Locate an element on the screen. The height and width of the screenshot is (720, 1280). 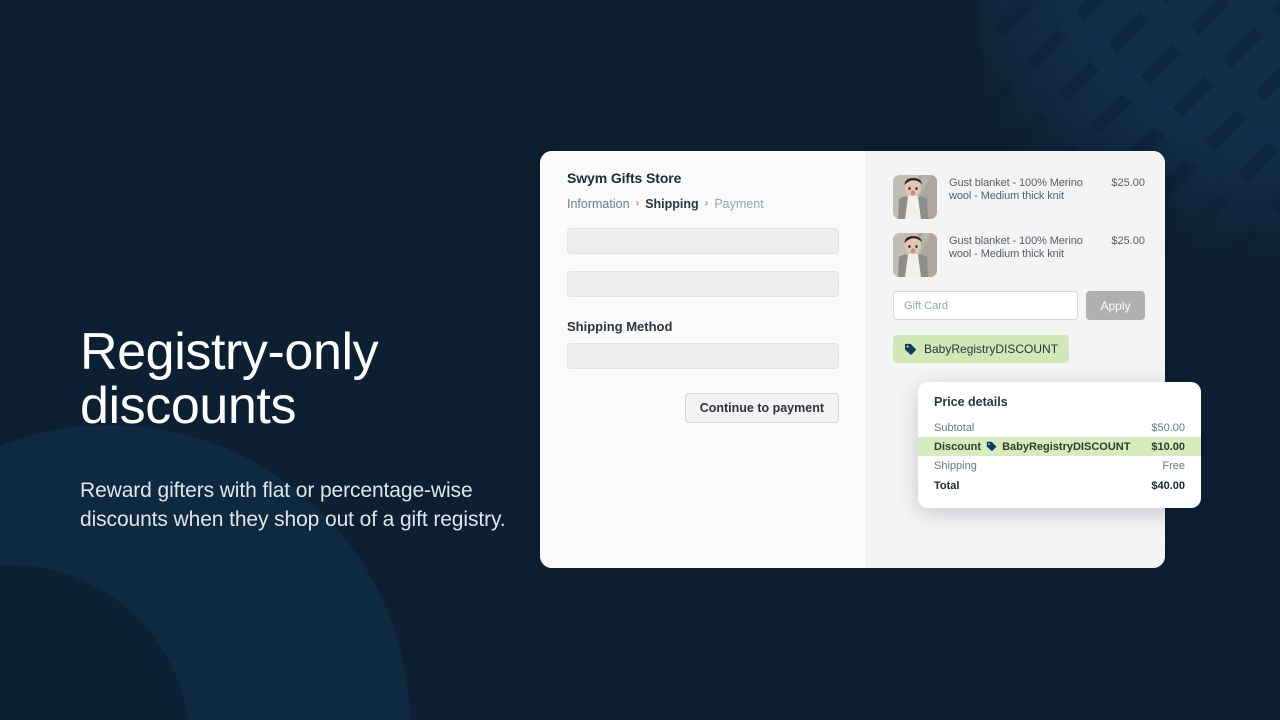
applied-discount-chip: BabyRegistryDISCOUNT is located at coordinates (981, 349).